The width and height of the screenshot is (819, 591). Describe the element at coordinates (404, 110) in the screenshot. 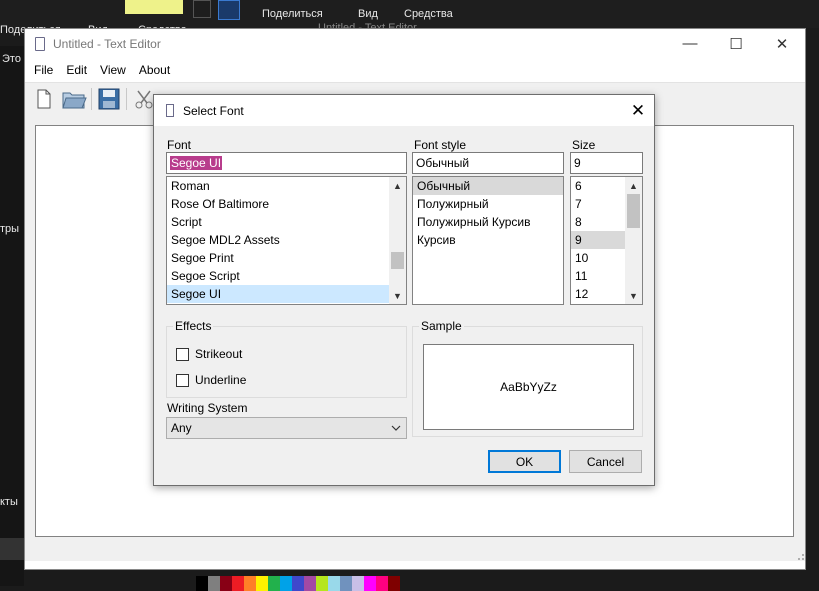

I see `dialog-titlebar: Select Font ✕` at that location.